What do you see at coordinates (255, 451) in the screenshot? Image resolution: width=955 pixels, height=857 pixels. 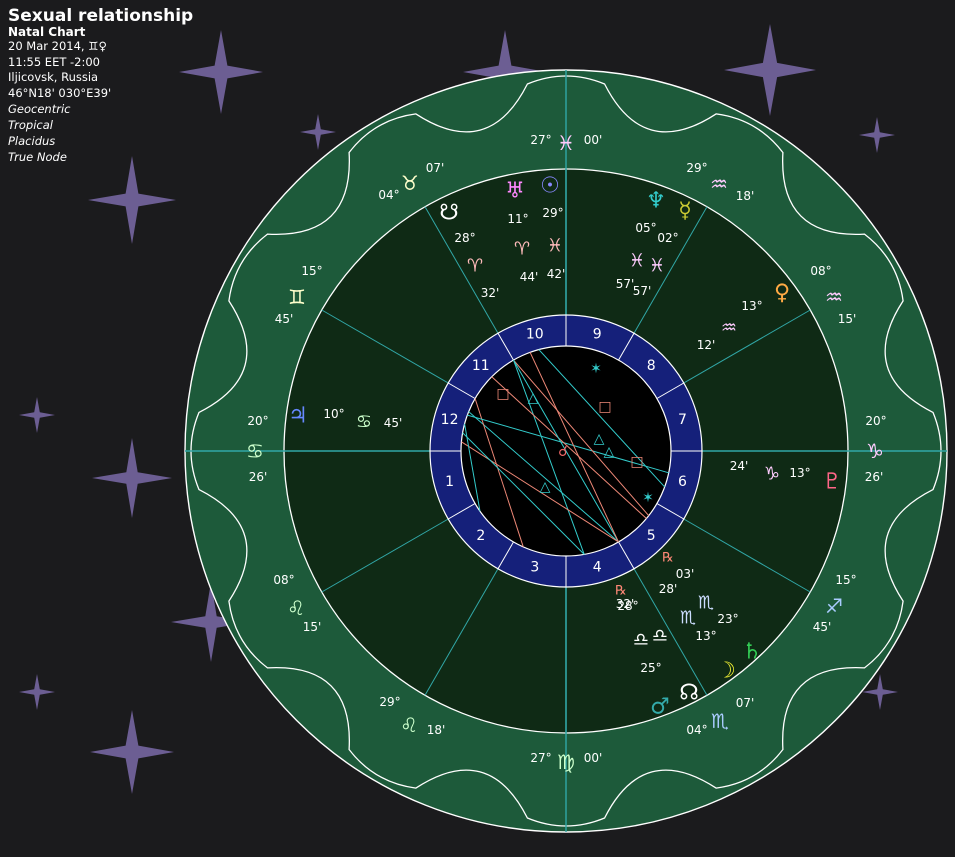 I see `house-cusp-1-sign: ♋` at bounding box center [255, 451].